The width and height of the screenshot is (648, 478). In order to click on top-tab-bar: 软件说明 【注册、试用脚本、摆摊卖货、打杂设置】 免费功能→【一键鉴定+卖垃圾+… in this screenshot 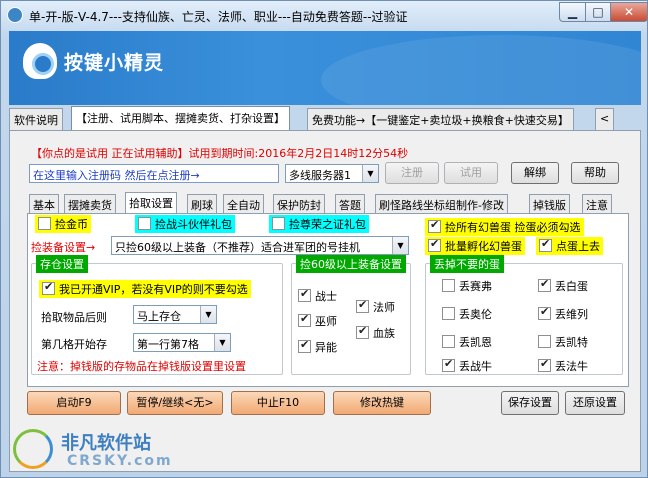, I will do `click(325, 118)`.